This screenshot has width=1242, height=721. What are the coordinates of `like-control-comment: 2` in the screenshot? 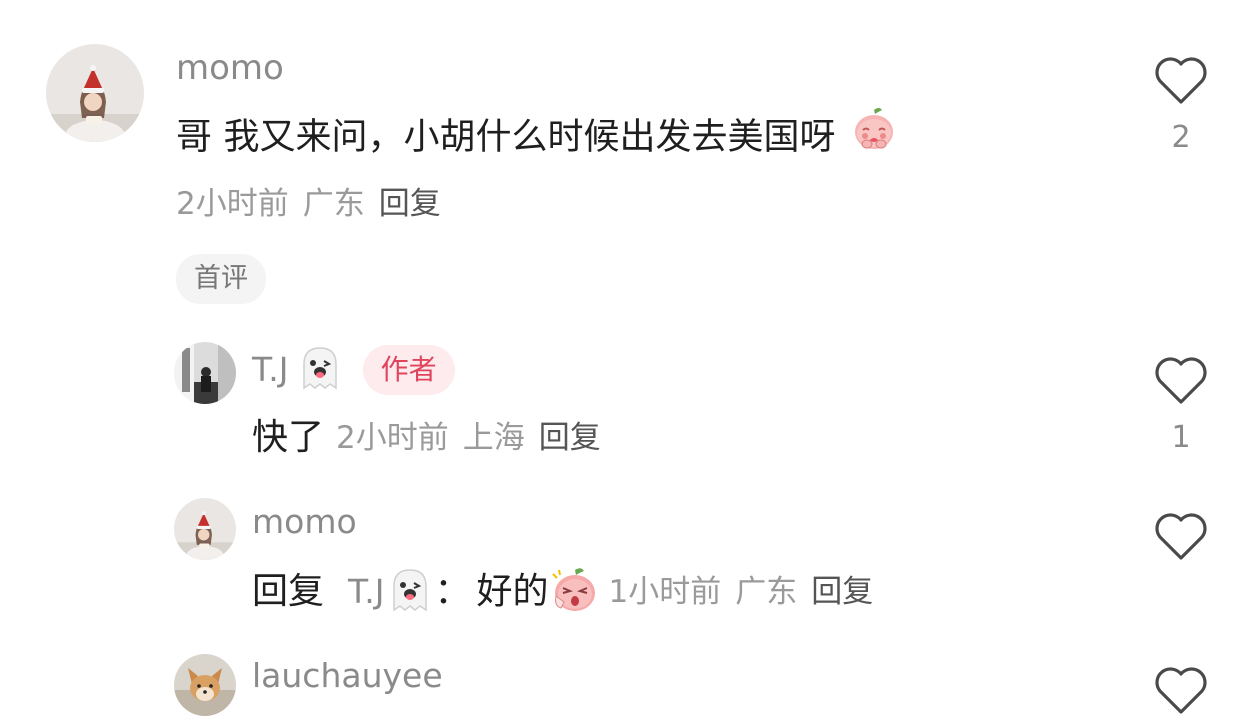 It's located at (1181, 106).